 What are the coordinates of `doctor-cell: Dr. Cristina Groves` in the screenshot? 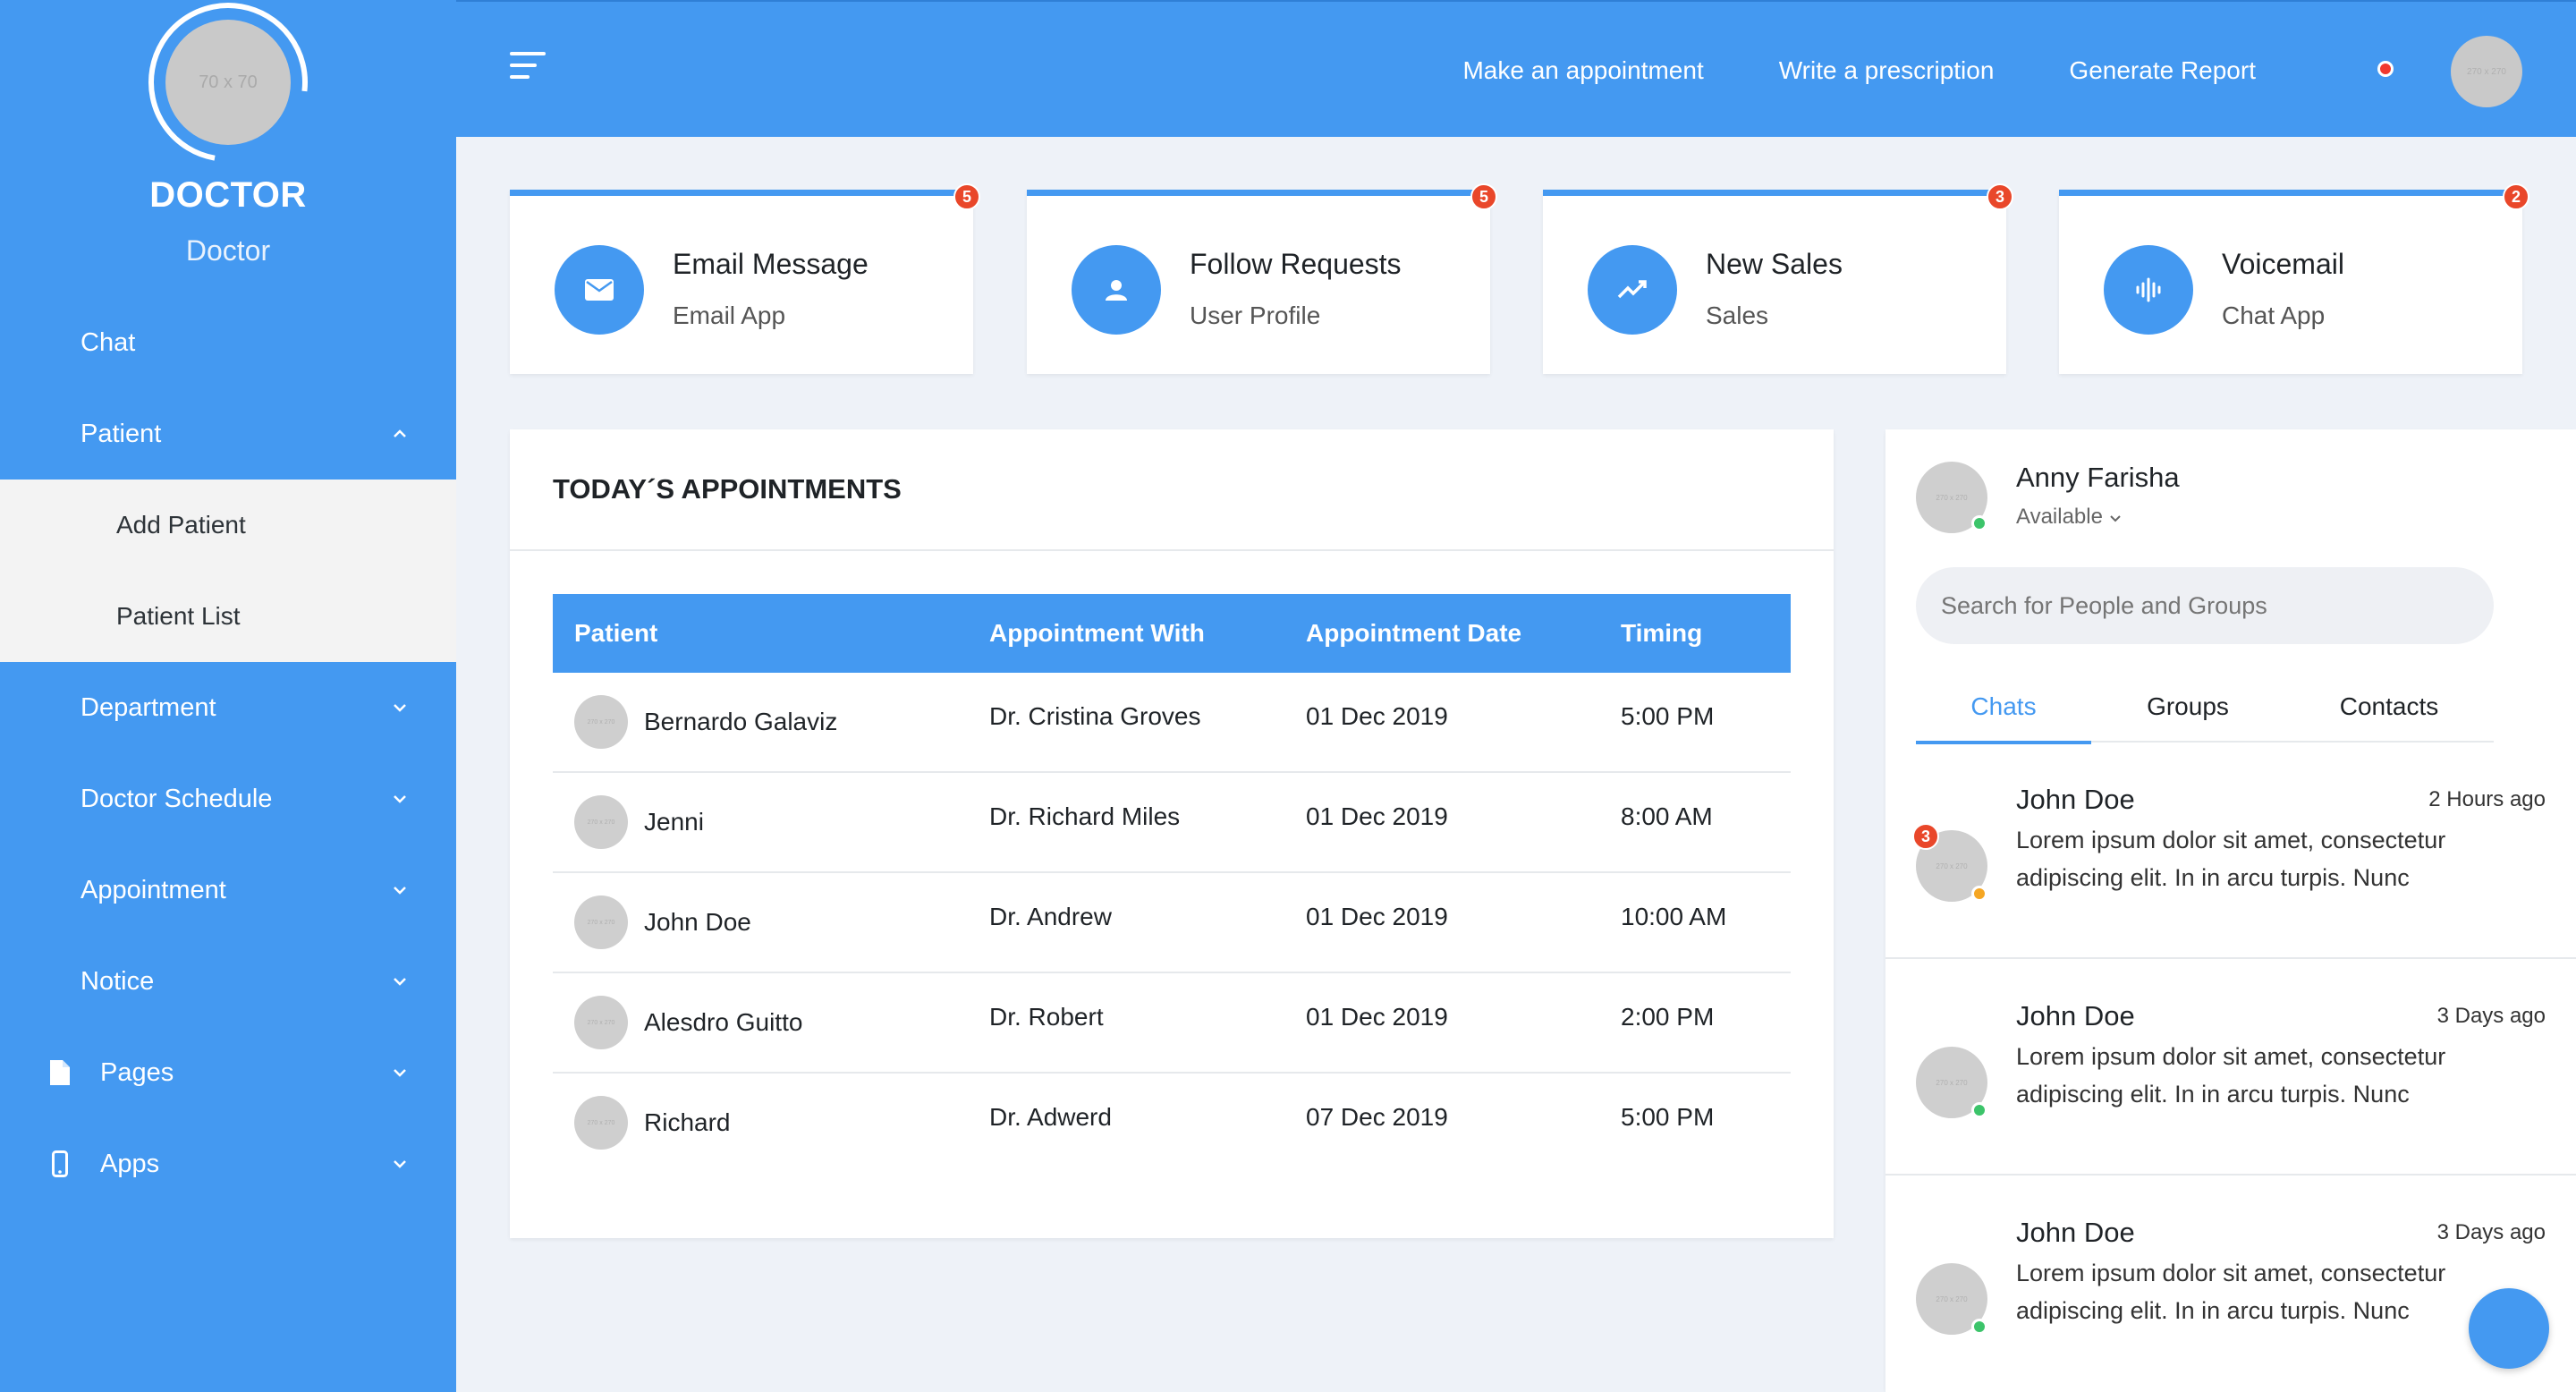 It's located at (1095, 716).